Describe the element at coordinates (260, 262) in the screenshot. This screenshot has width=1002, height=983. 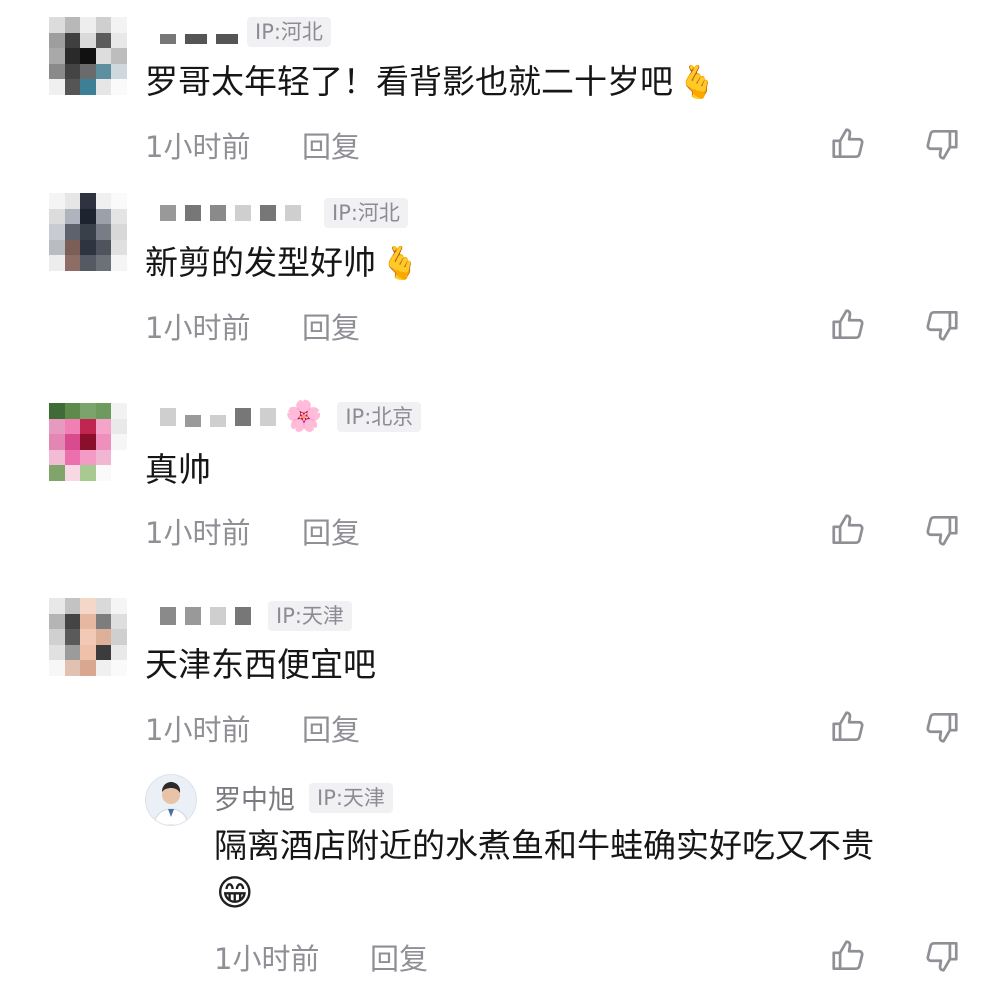
I see `comment-text: 新剪的发型好帅` at that location.